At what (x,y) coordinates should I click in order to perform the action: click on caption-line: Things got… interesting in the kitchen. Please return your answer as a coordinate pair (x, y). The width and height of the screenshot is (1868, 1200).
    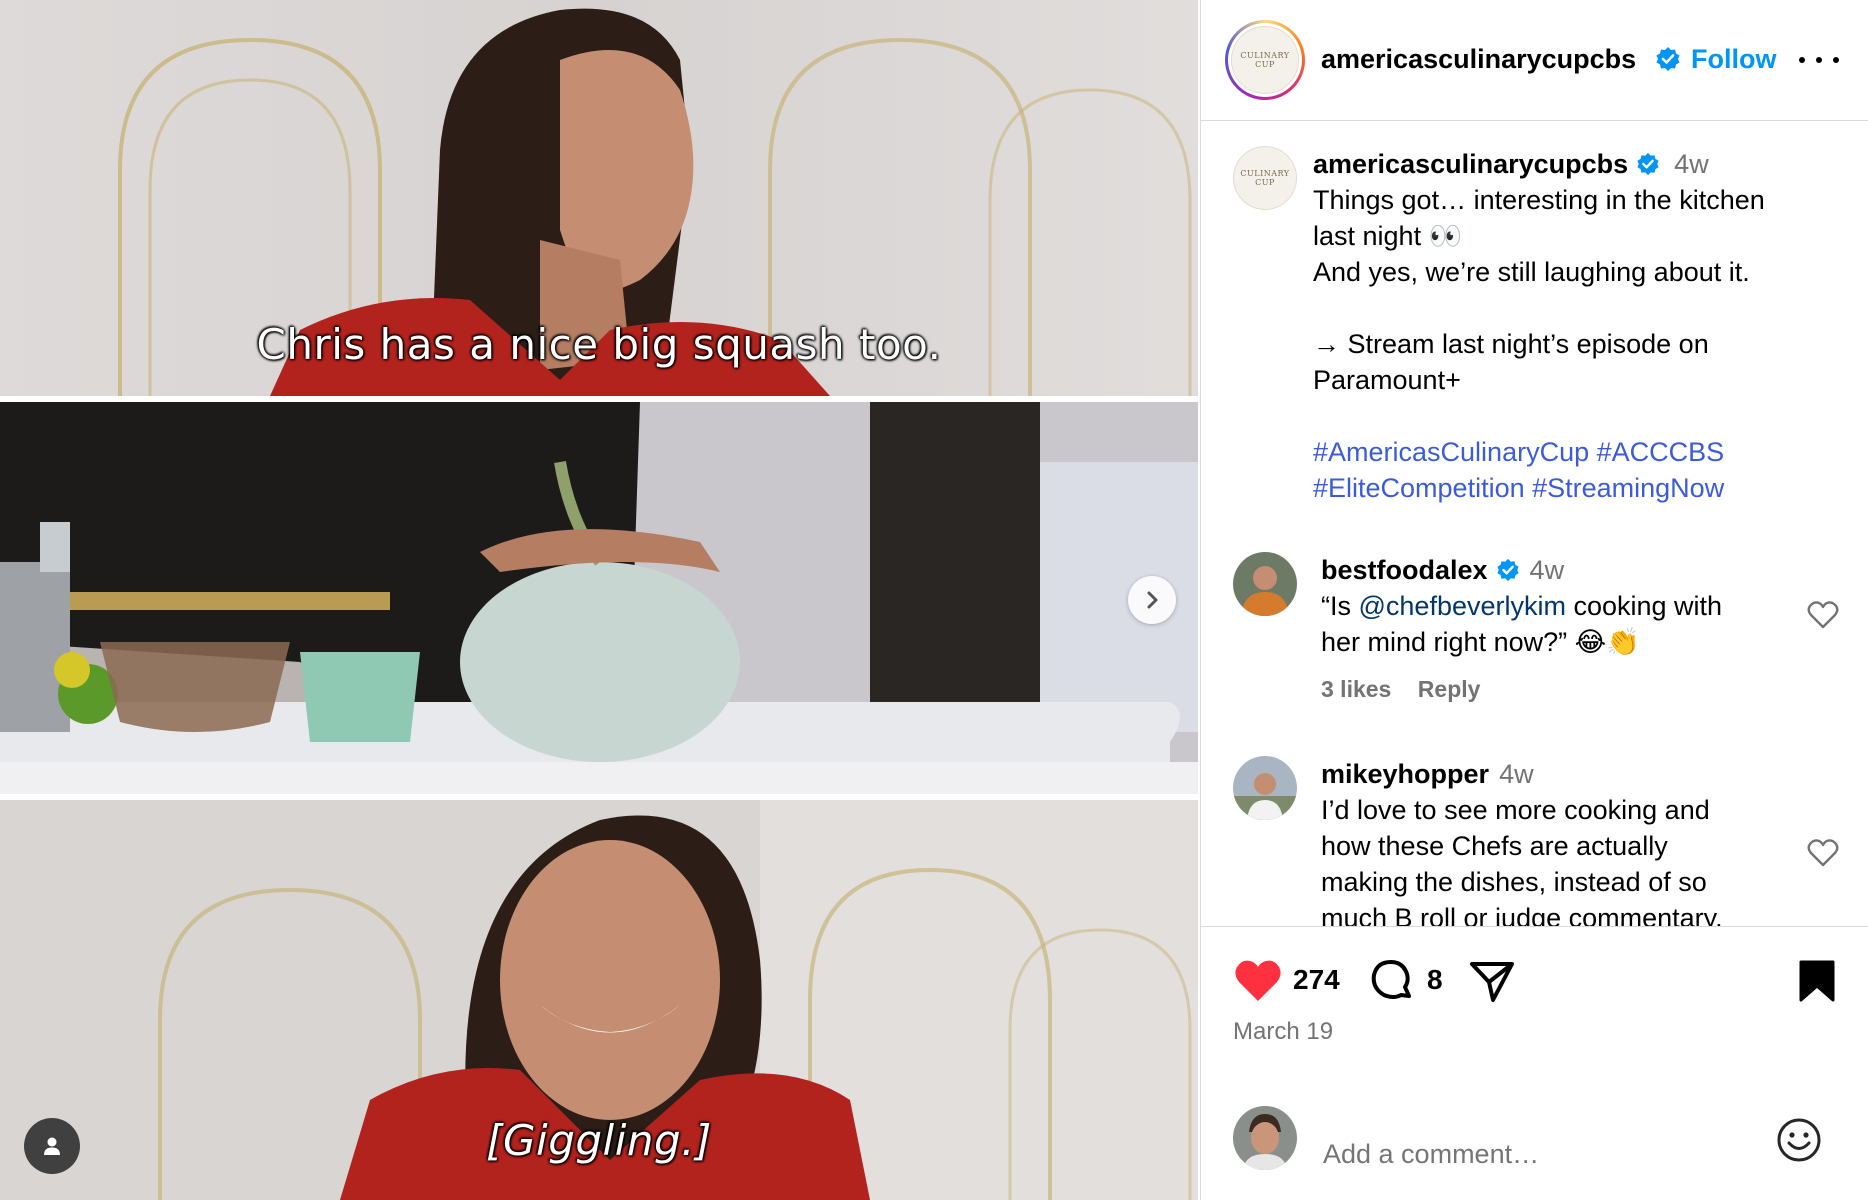
    Looking at the image, I should click on (1539, 200).